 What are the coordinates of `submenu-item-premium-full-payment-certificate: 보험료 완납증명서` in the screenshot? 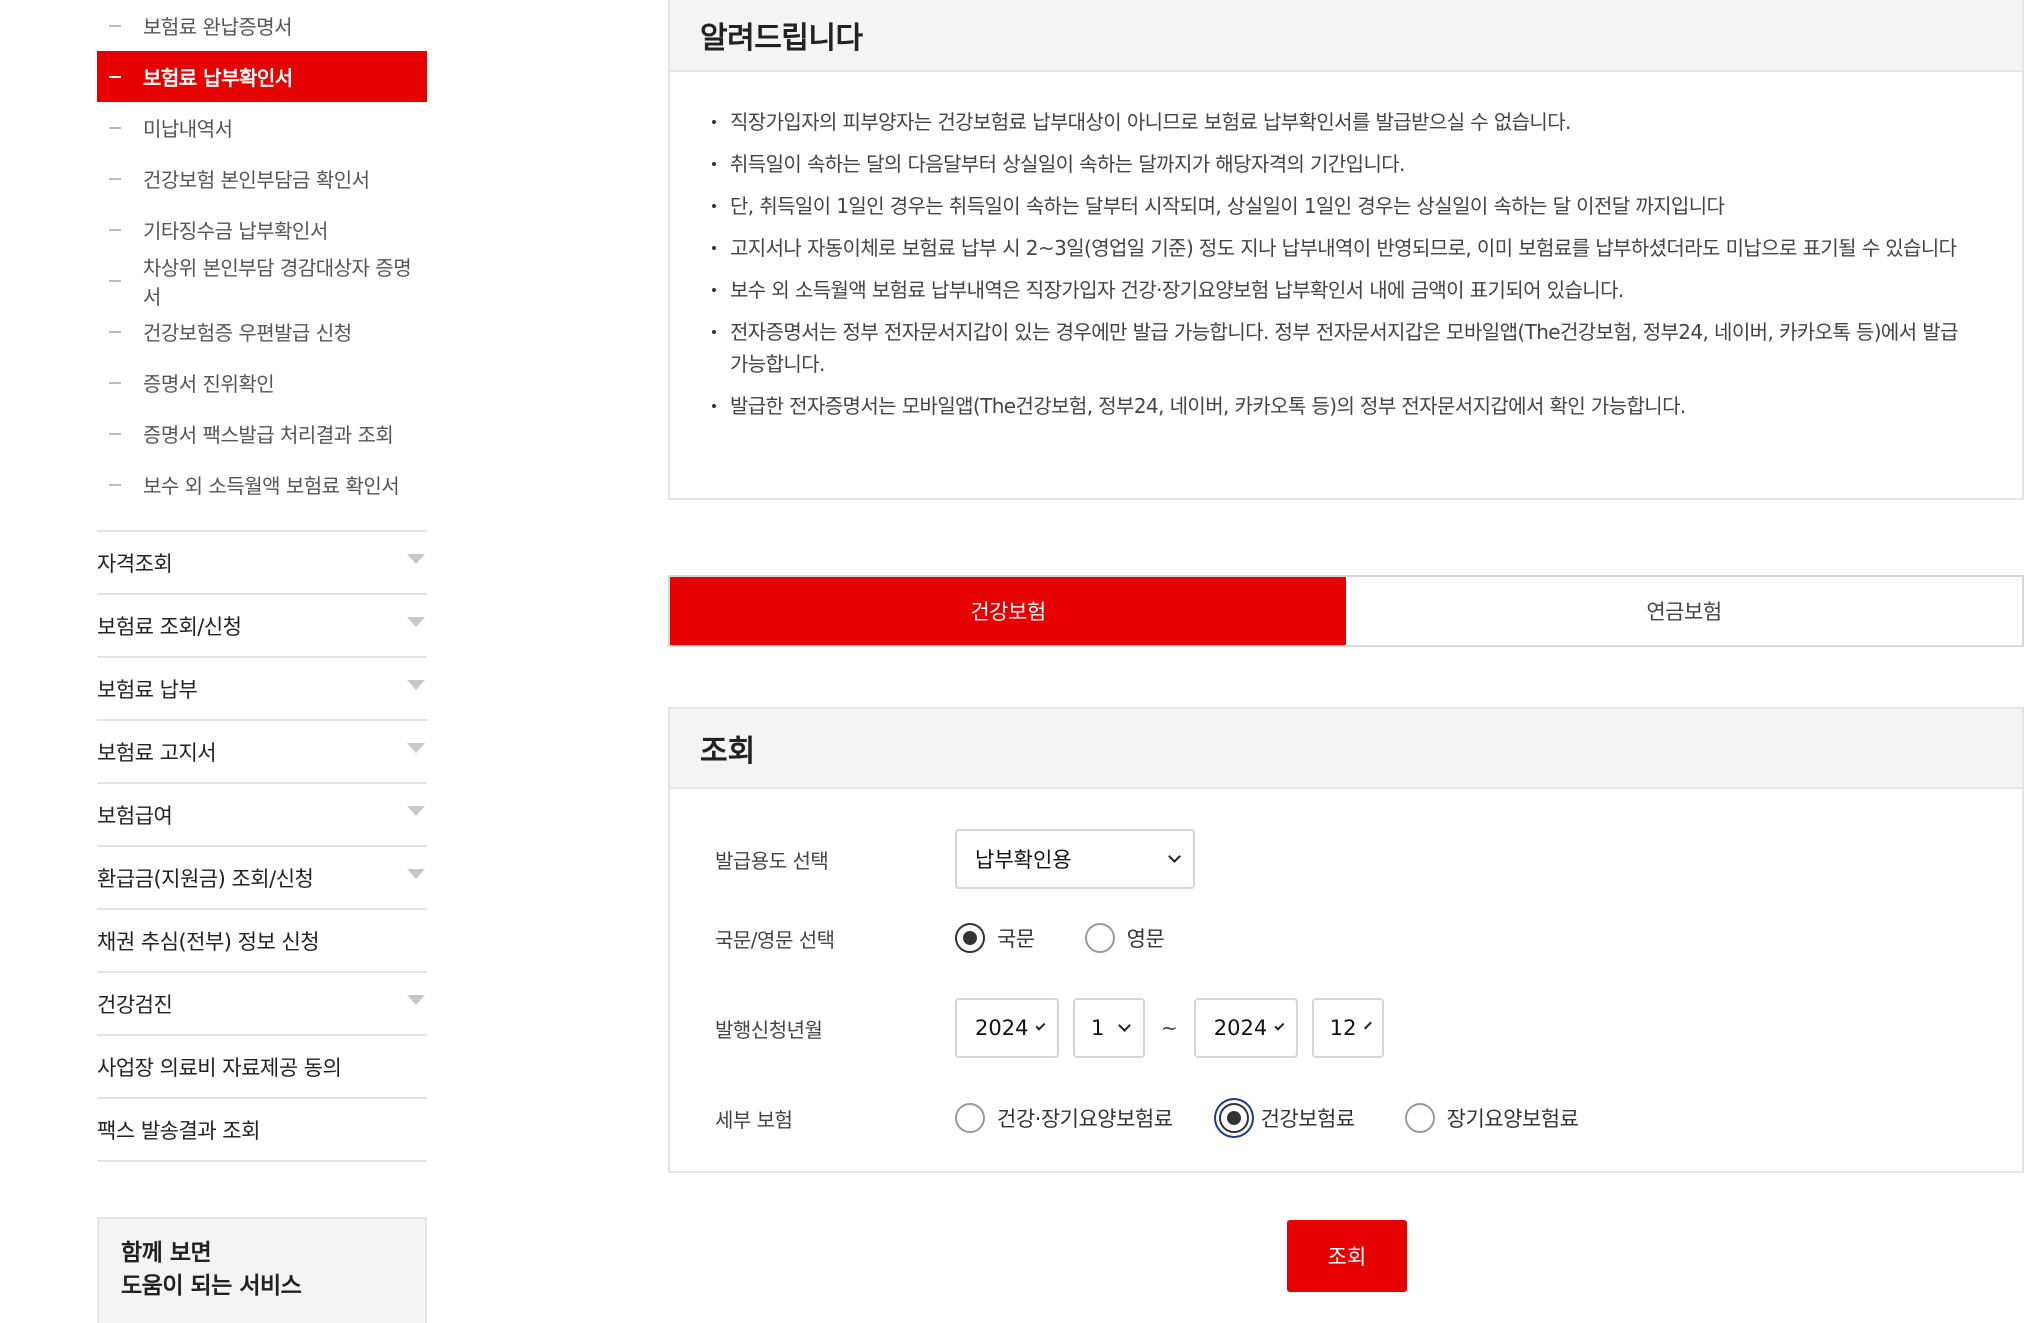 It's located at (262, 25).